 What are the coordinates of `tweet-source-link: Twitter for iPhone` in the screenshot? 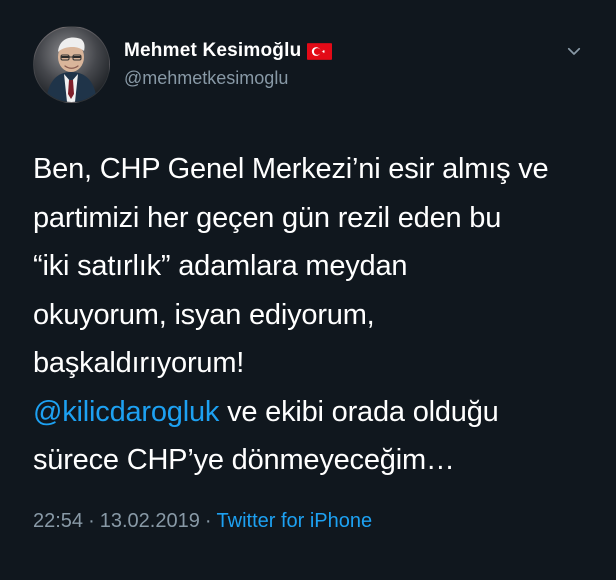 It's located at (295, 521).